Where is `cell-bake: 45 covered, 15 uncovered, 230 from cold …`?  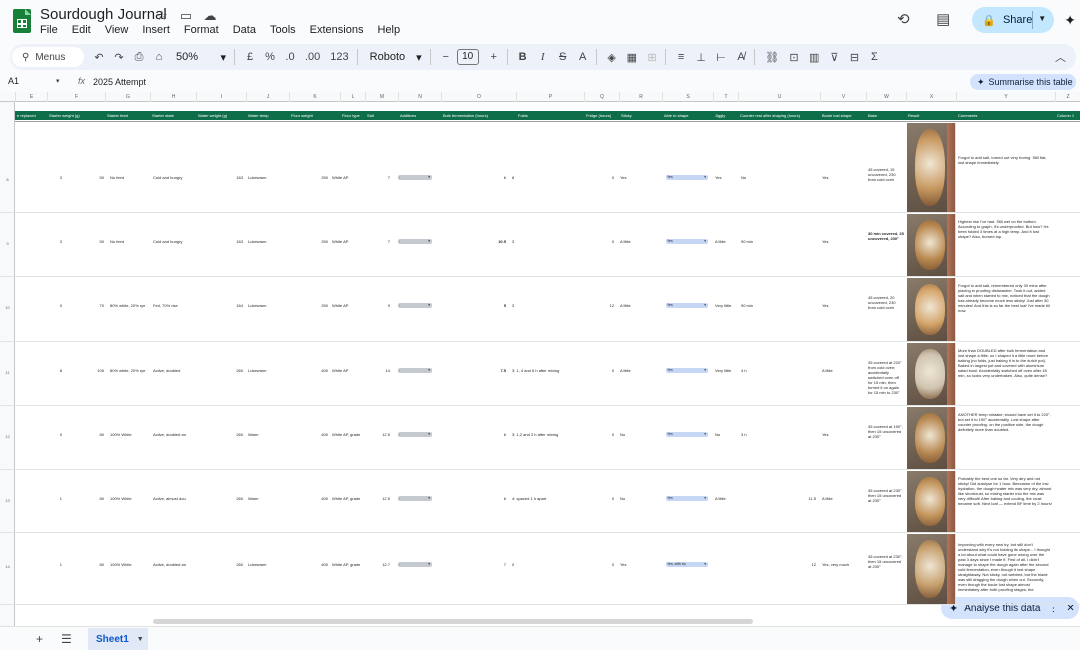
cell-bake: 45 covered, 15 uncovered, 230 from cold … is located at coordinates (886, 174).